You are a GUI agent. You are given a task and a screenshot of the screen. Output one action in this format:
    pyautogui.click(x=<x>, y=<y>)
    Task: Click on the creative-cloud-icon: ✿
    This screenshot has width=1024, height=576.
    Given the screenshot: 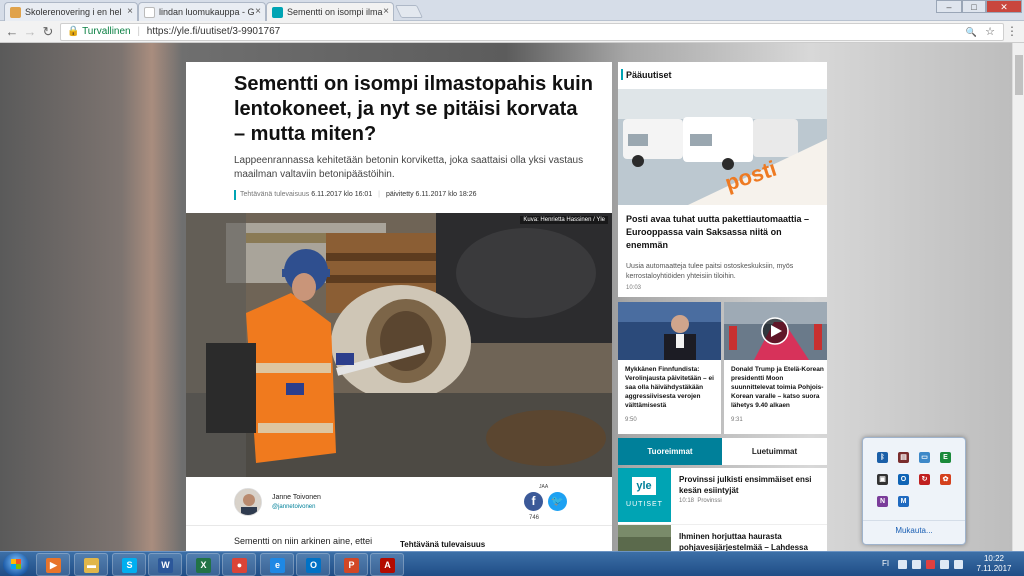 What is the action you would take?
    pyautogui.click(x=945, y=479)
    